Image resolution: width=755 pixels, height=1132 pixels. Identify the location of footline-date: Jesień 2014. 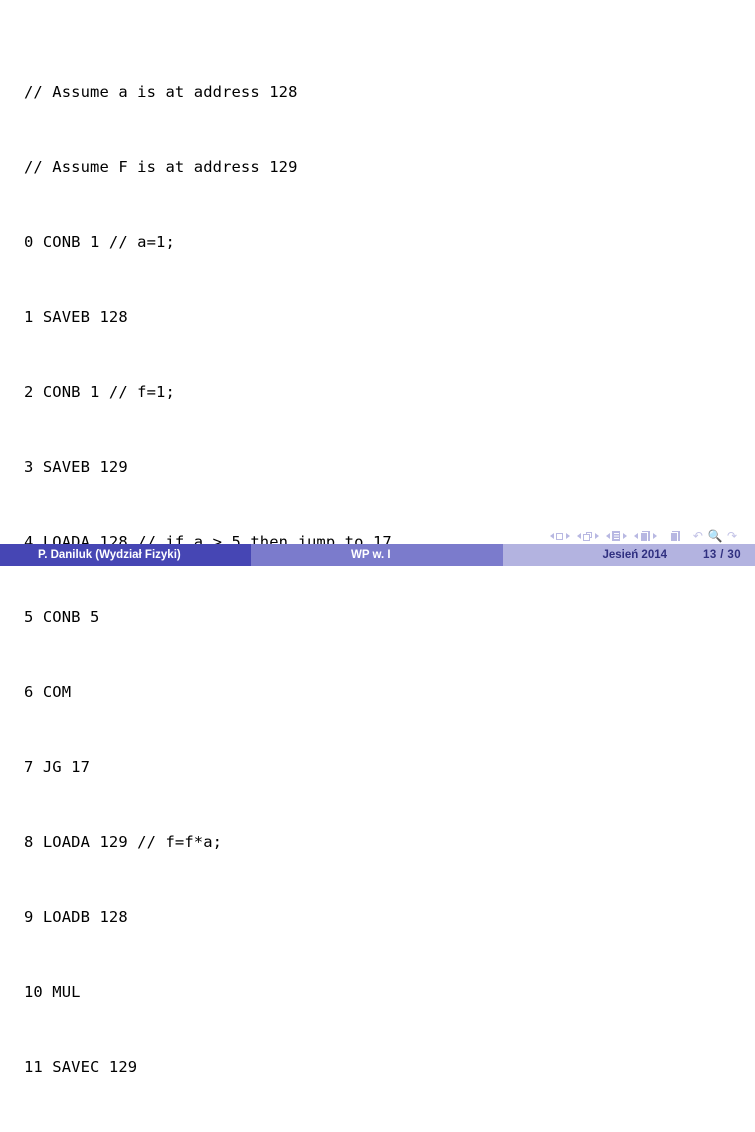
(635, 555).